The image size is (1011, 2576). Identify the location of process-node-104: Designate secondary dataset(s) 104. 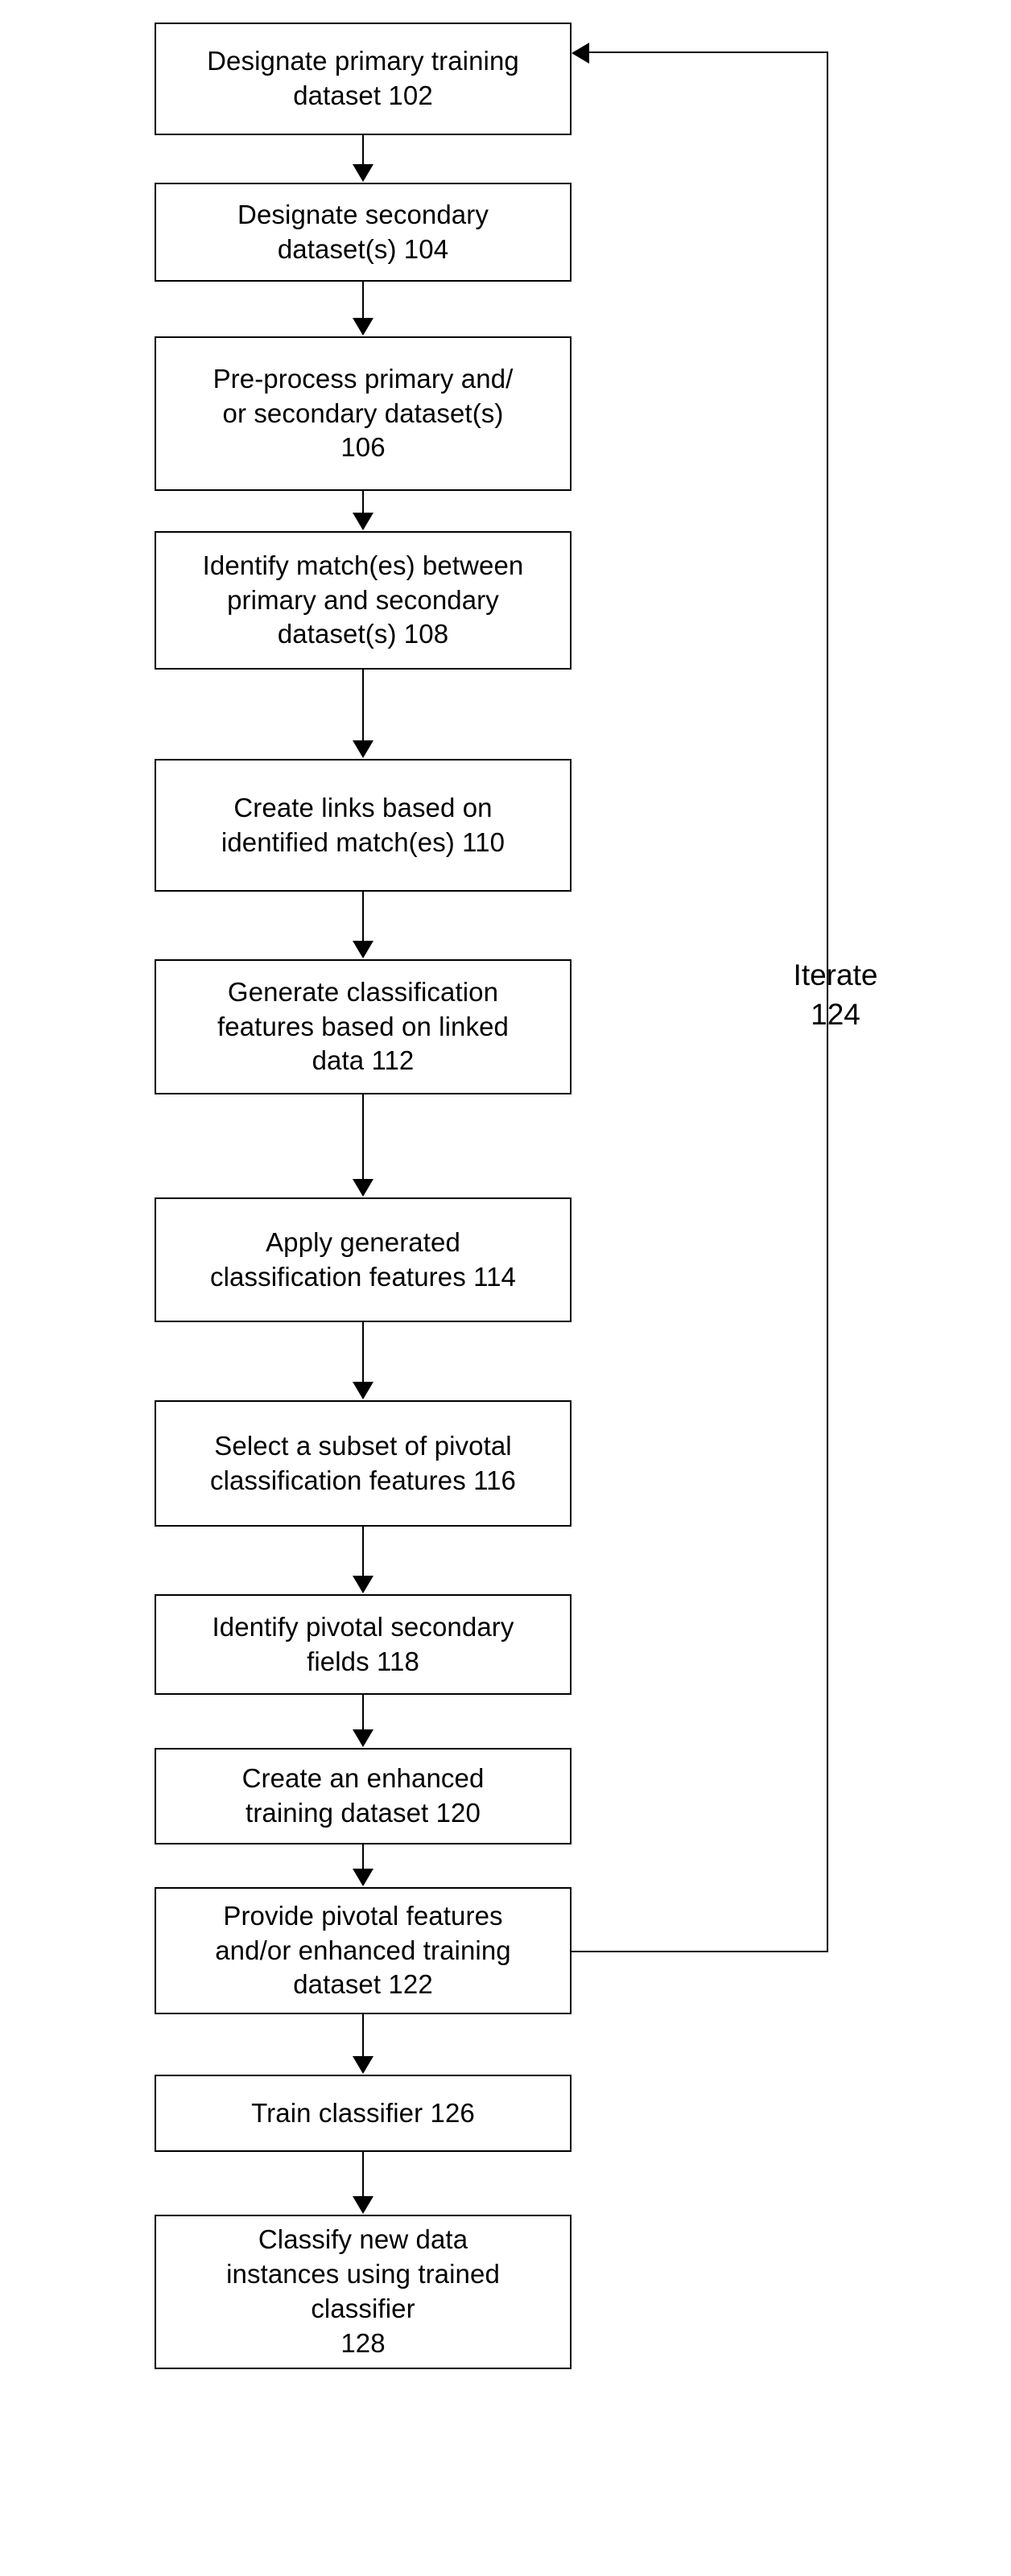
(363, 232).